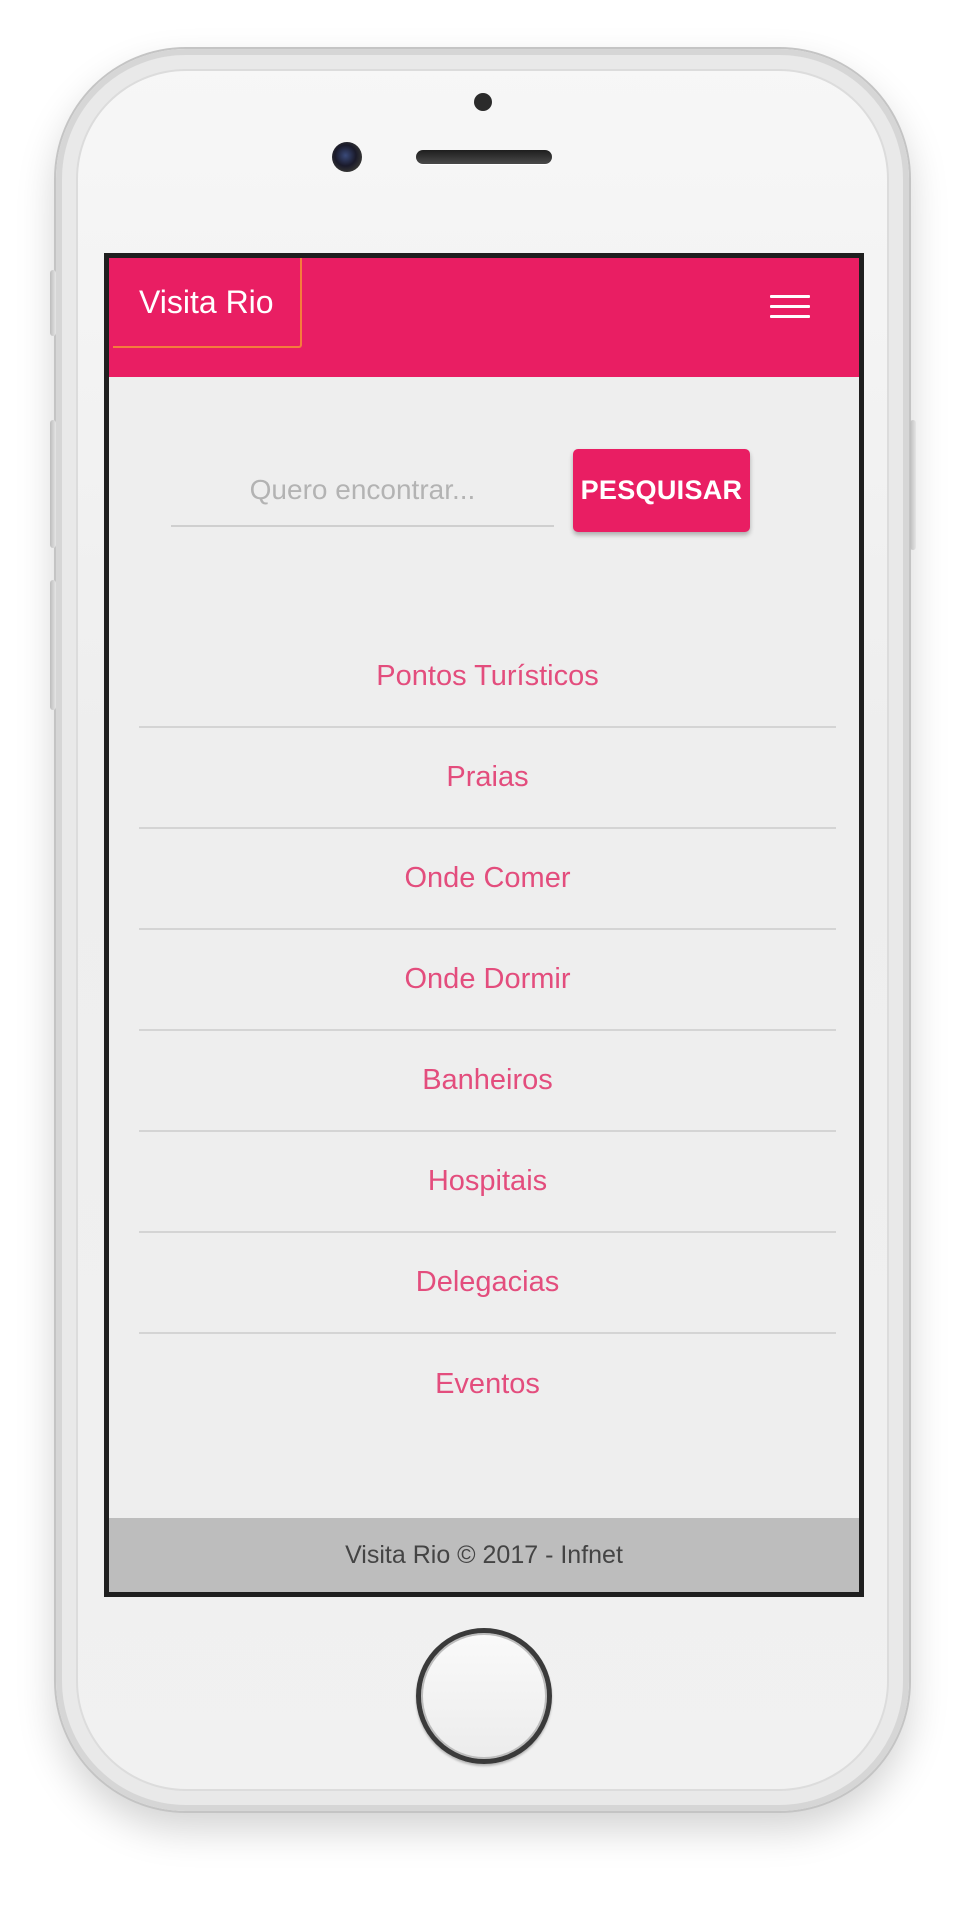 Image resolution: width=960 pixels, height=1905 pixels. What do you see at coordinates (487, 1081) in the screenshot?
I see `menu-item-banheiros: Banheiros` at bounding box center [487, 1081].